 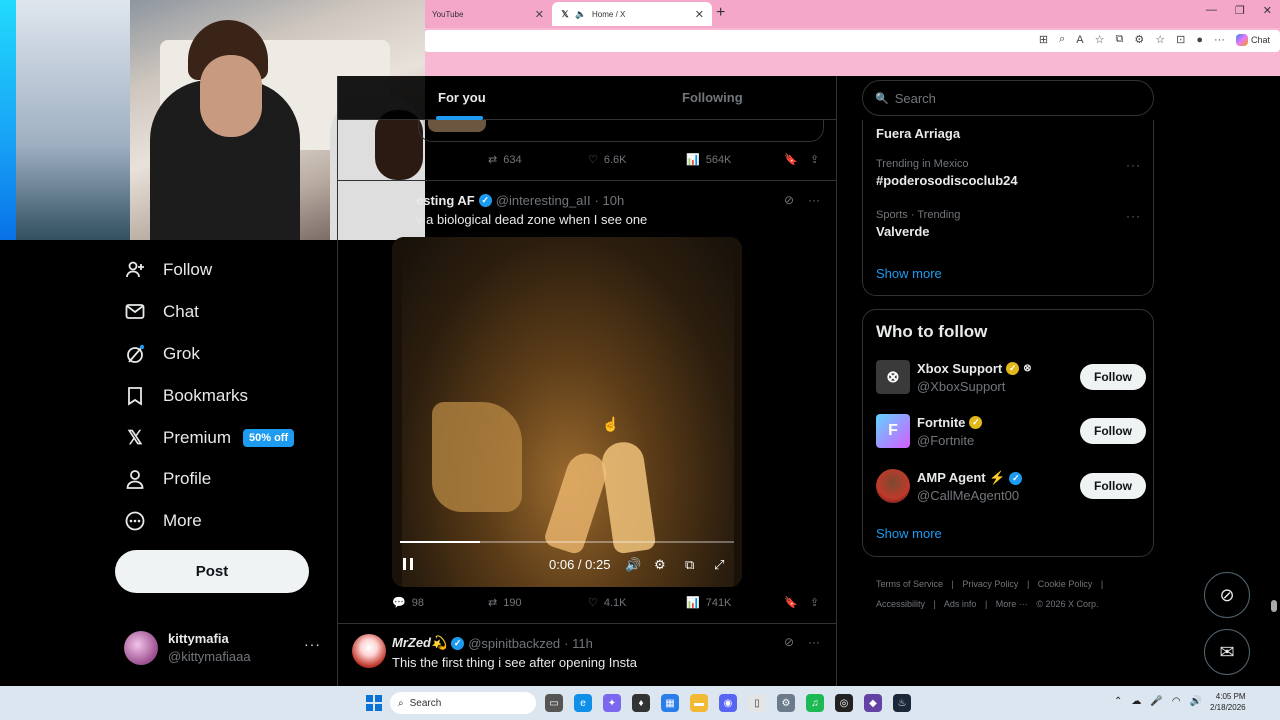 What do you see at coordinates (1176, 701) in the screenshot?
I see `wifi-icon: ◠` at bounding box center [1176, 701].